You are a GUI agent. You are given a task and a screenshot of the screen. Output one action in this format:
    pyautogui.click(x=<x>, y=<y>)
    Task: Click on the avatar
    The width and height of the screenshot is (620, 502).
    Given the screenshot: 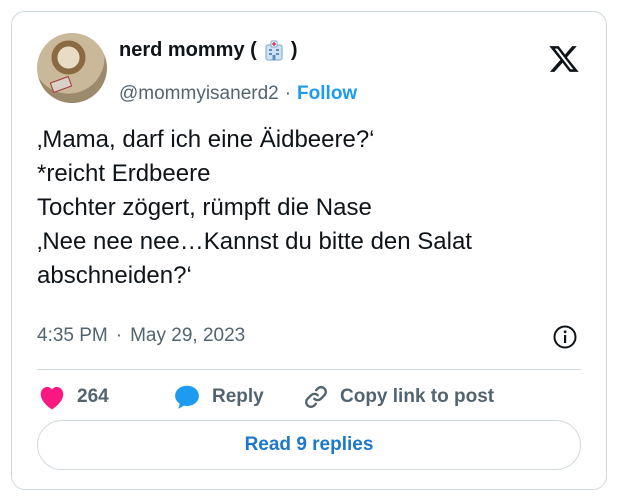 What is the action you would take?
    pyautogui.click(x=72, y=68)
    